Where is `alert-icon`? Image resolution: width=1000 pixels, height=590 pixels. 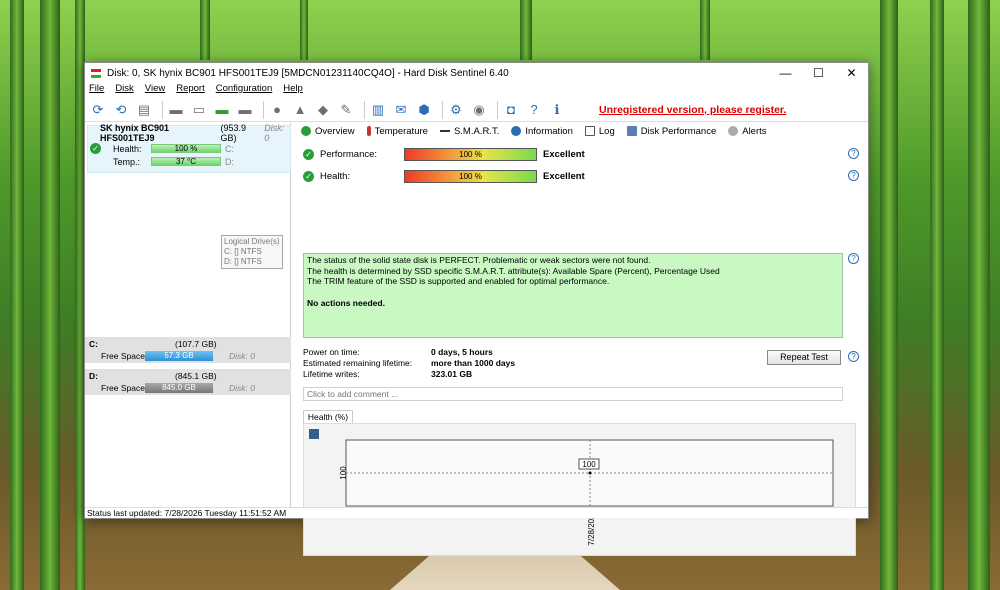 alert-icon is located at coordinates (733, 131).